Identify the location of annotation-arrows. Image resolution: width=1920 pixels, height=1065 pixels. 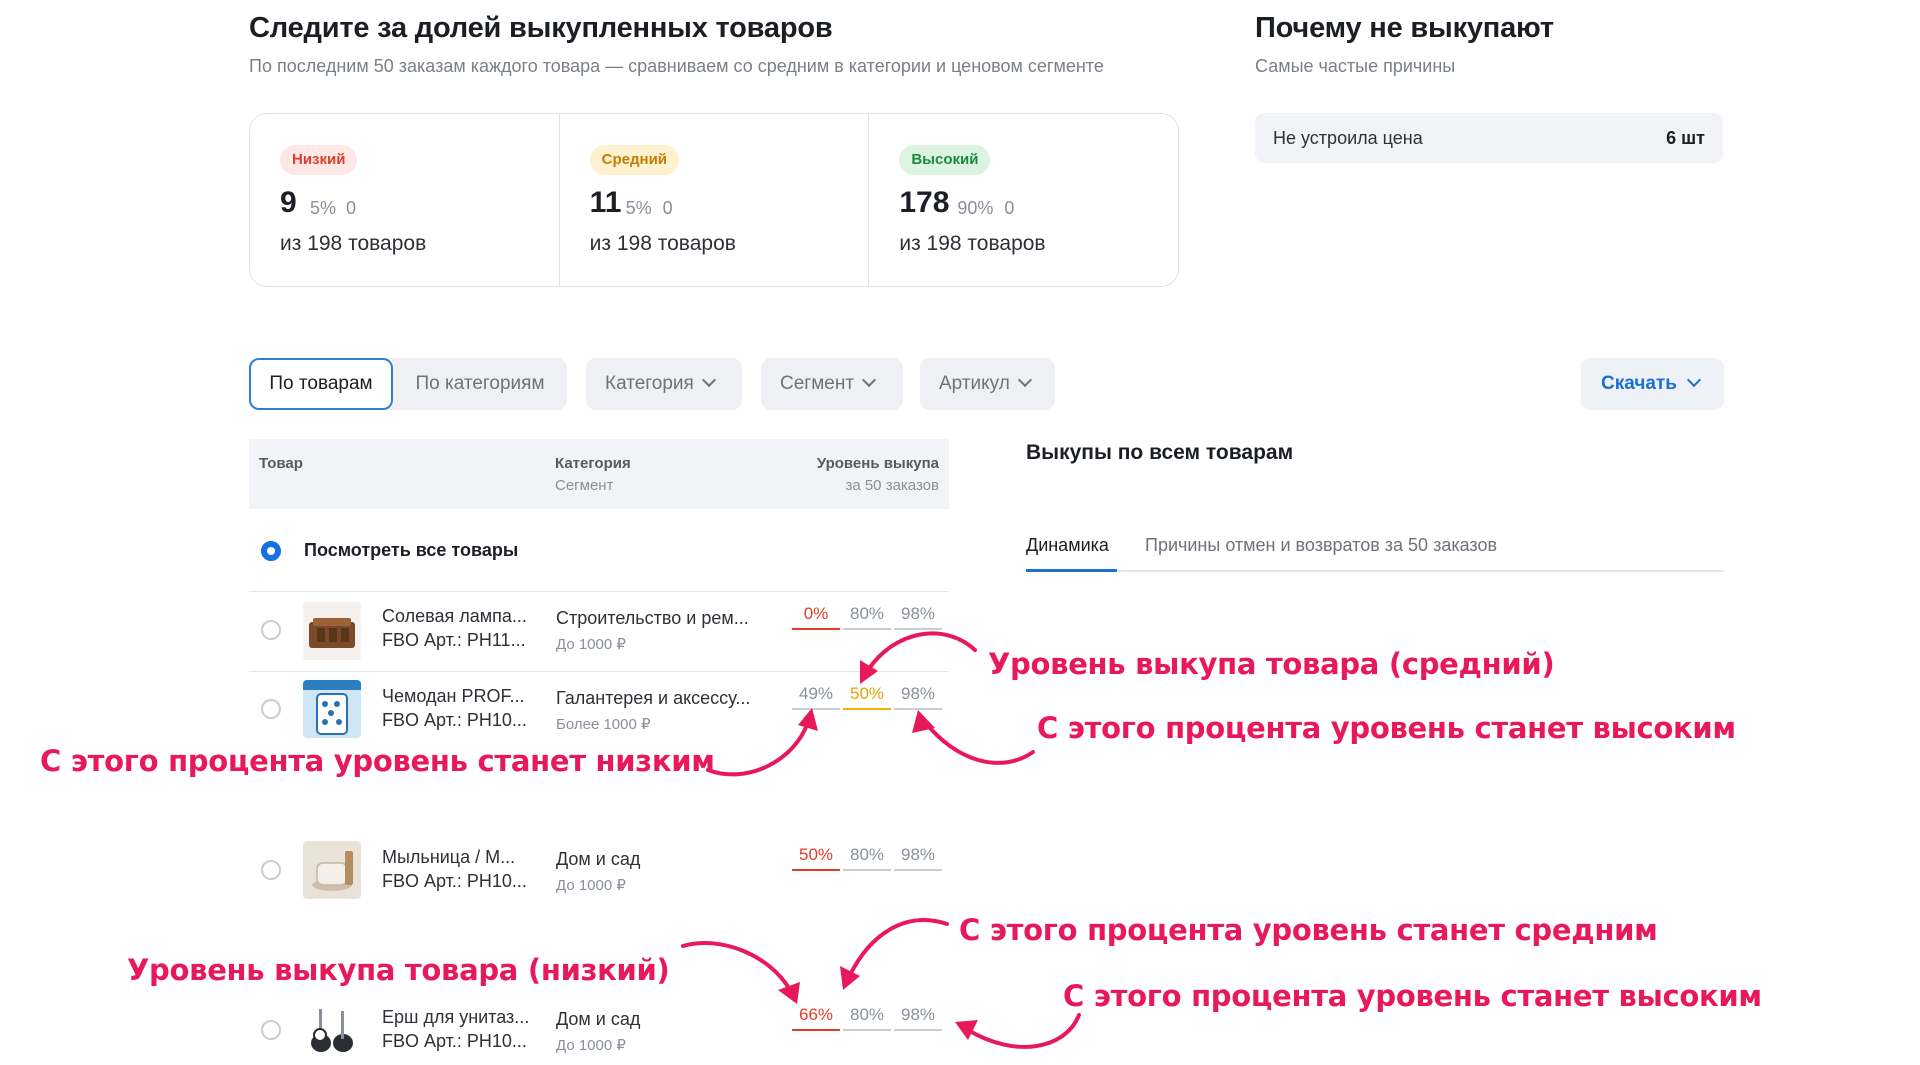
(881, 840).